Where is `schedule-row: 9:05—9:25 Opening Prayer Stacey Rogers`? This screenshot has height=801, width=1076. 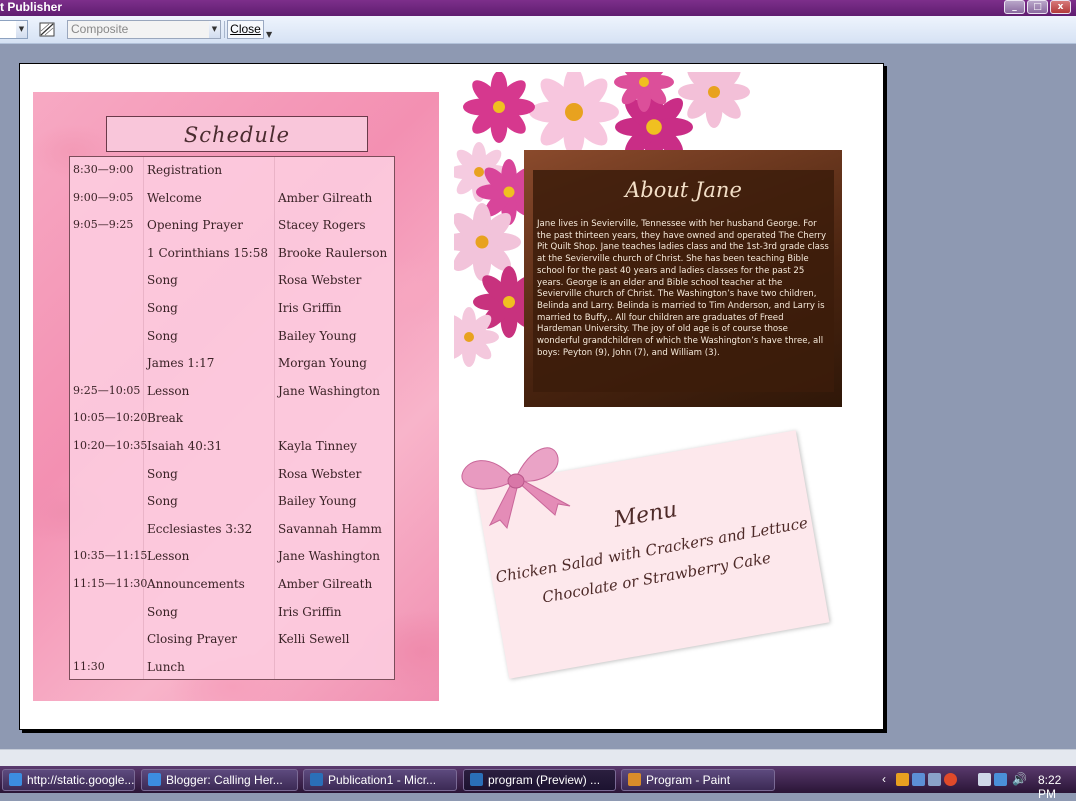 schedule-row: 9:05—9:25 Opening Prayer Stacey Rogers is located at coordinates (232, 225).